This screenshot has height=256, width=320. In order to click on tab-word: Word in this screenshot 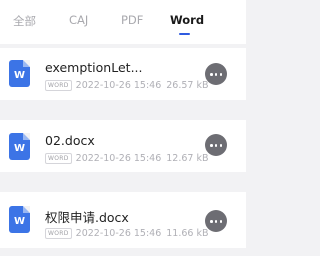, I will do `click(187, 20)`.